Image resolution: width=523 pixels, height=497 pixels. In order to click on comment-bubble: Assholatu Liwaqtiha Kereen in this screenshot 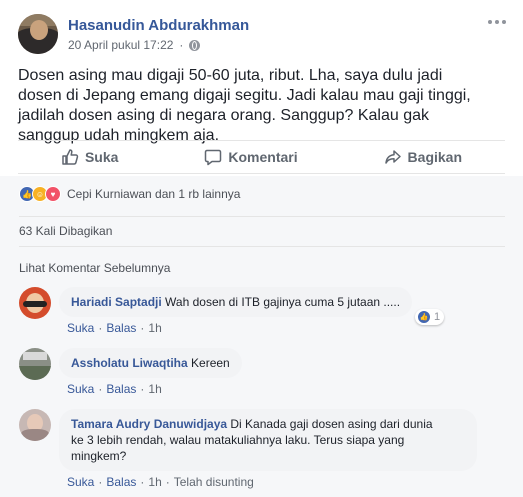, I will do `click(150, 363)`.